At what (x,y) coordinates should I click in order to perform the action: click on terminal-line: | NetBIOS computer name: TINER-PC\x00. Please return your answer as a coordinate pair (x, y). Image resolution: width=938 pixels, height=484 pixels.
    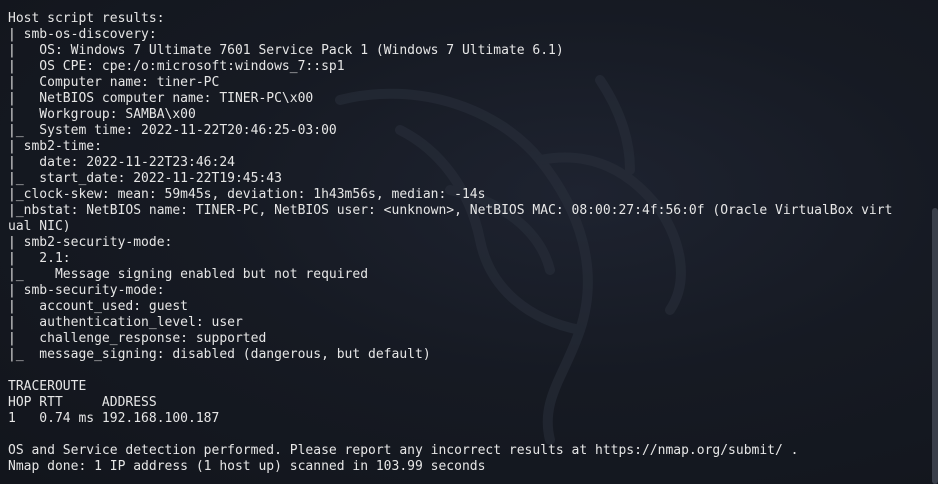
    Looking at the image, I should click on (161, 98).